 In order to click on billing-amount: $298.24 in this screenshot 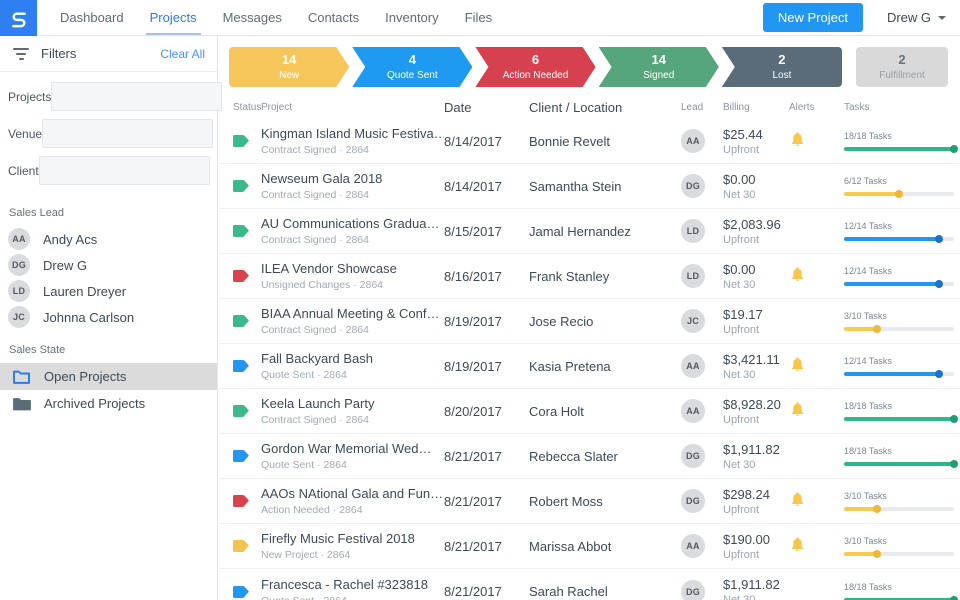, I will do `click(746, 494)`.